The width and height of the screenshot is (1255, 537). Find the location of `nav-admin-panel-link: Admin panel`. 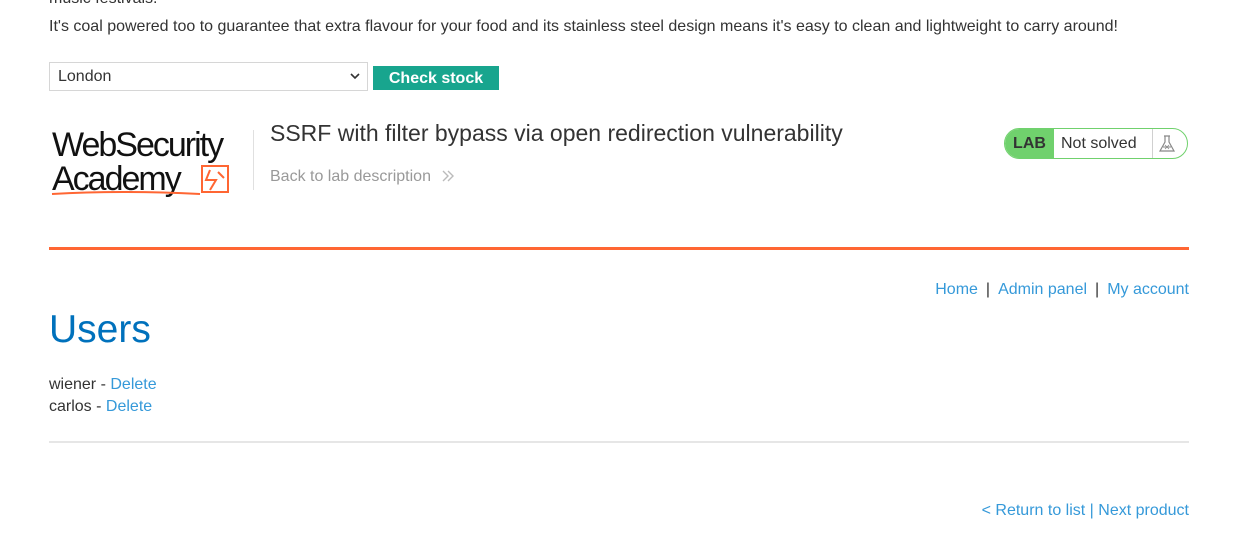

nav-admin-panel-link: Admin panel is located at coordinates (1042, 289).